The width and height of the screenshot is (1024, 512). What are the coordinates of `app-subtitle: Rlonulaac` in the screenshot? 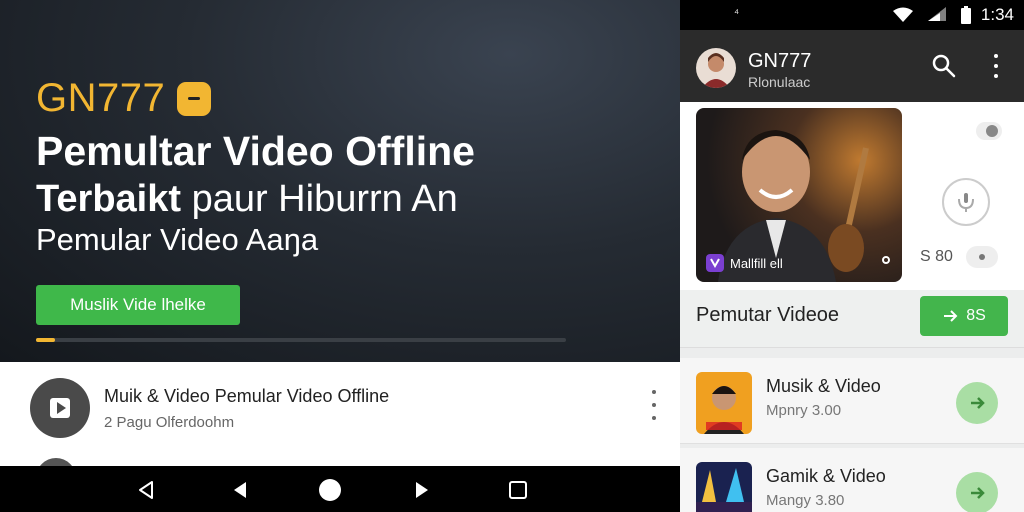 It's located at (779, 82).